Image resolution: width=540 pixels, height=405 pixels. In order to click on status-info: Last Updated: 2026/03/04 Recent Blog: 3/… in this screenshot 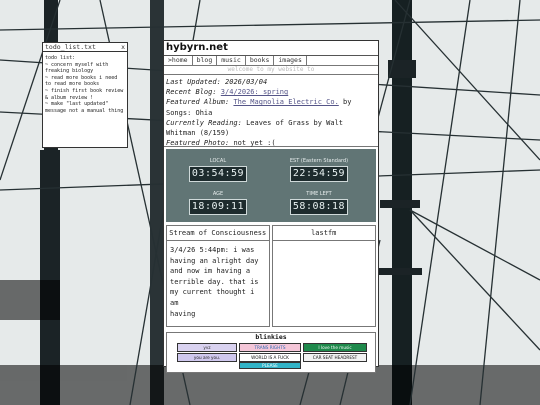, I will do `click(271, 111)`.